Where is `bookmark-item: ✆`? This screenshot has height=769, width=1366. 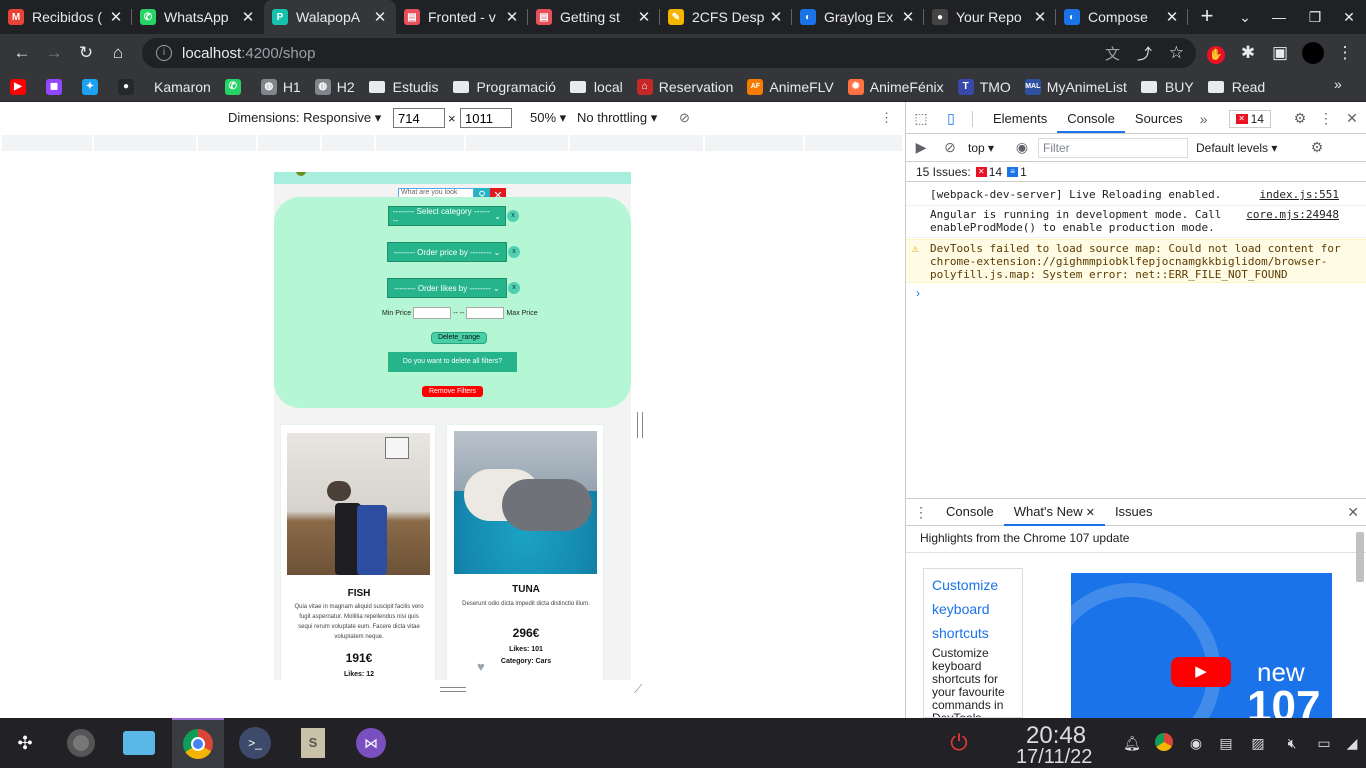
bookmark-item: ✆ is located at coordinates (235, 86).